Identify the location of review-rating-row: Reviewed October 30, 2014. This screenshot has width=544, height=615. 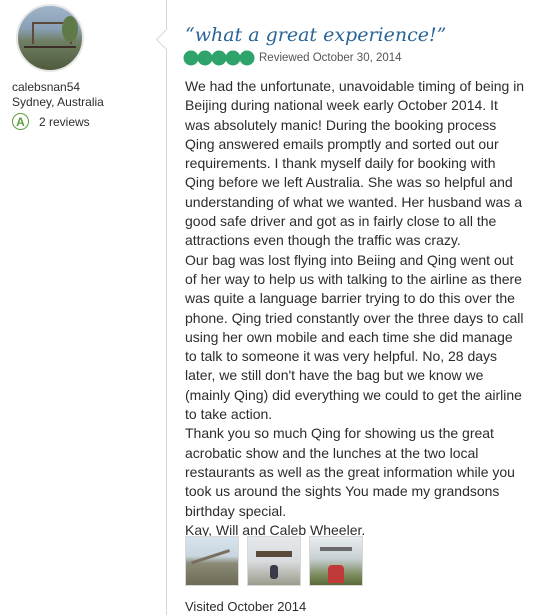
(293, 58).